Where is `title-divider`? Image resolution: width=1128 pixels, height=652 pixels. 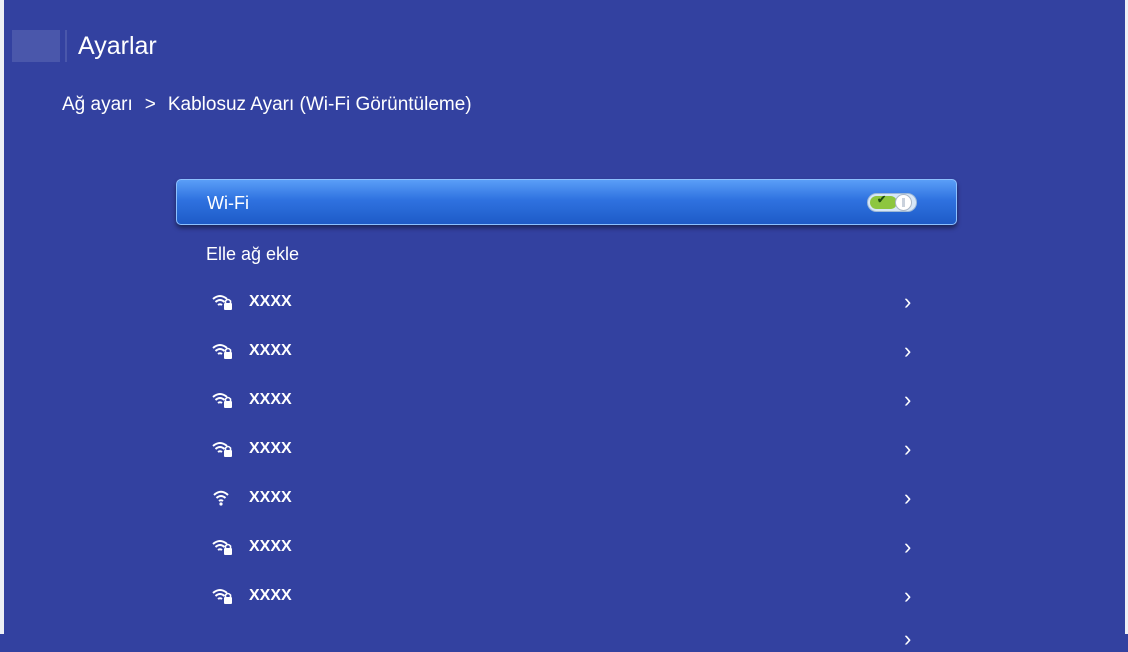 title-divider is located at coordinates (66, 46).